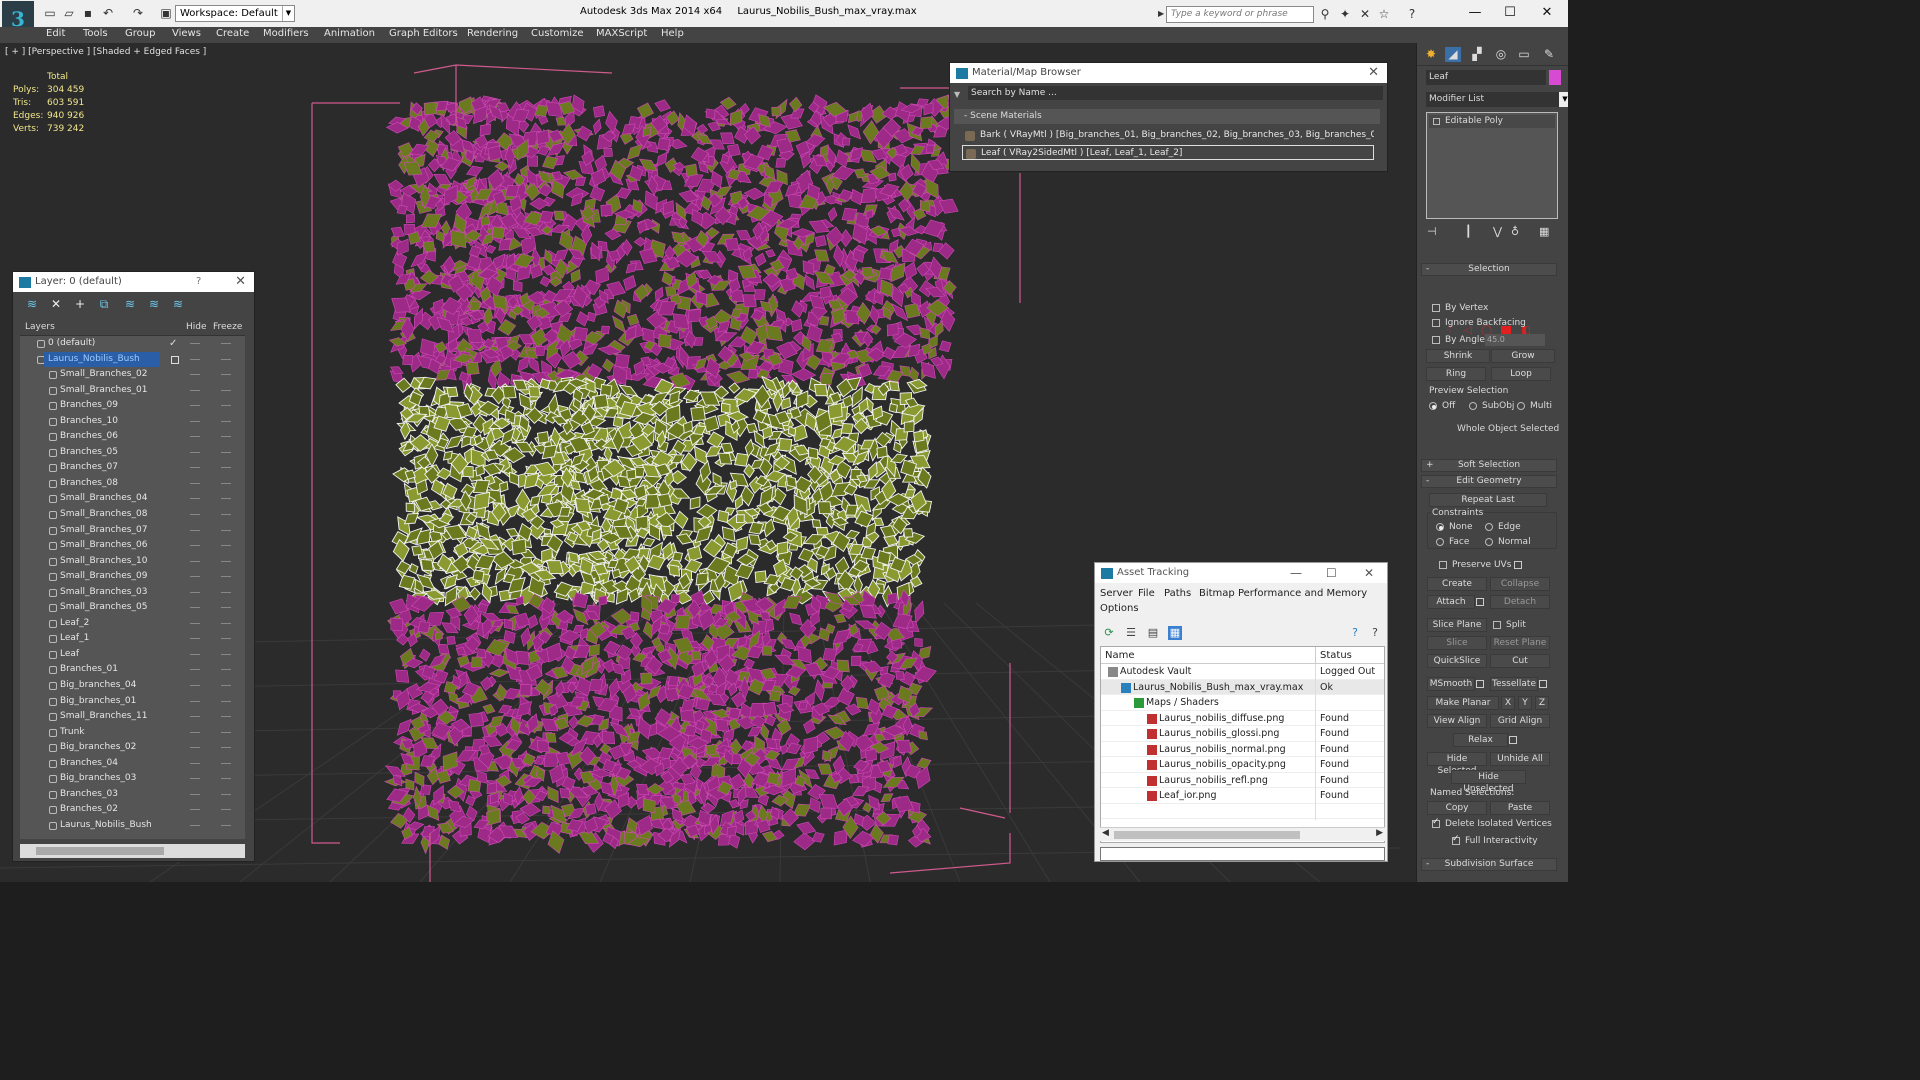  I want to click on asset-row: Maps / Shaders, so click(1242, 703).